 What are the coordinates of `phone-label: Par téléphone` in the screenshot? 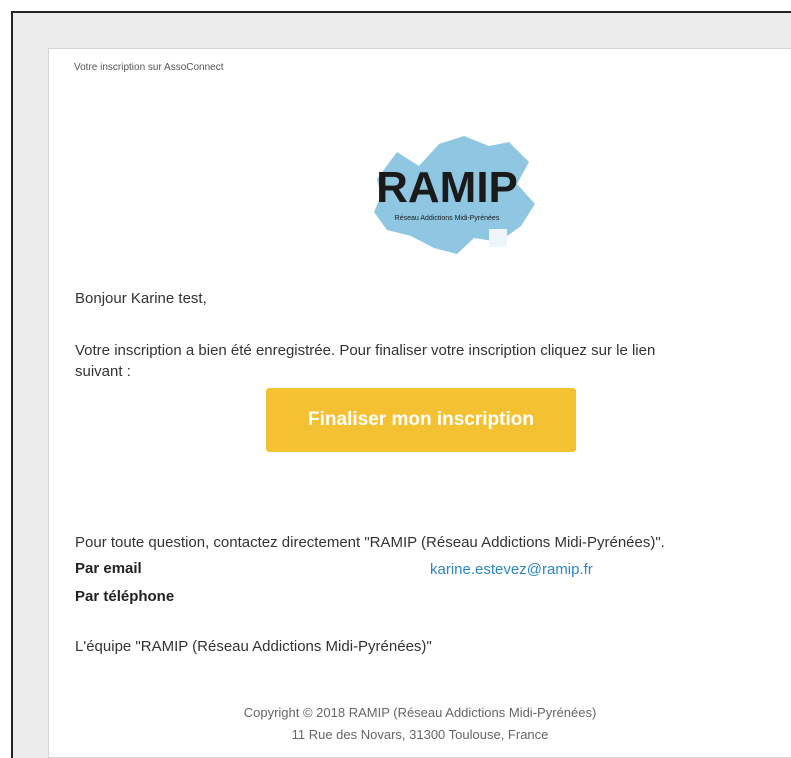 It's located at (125, 596).